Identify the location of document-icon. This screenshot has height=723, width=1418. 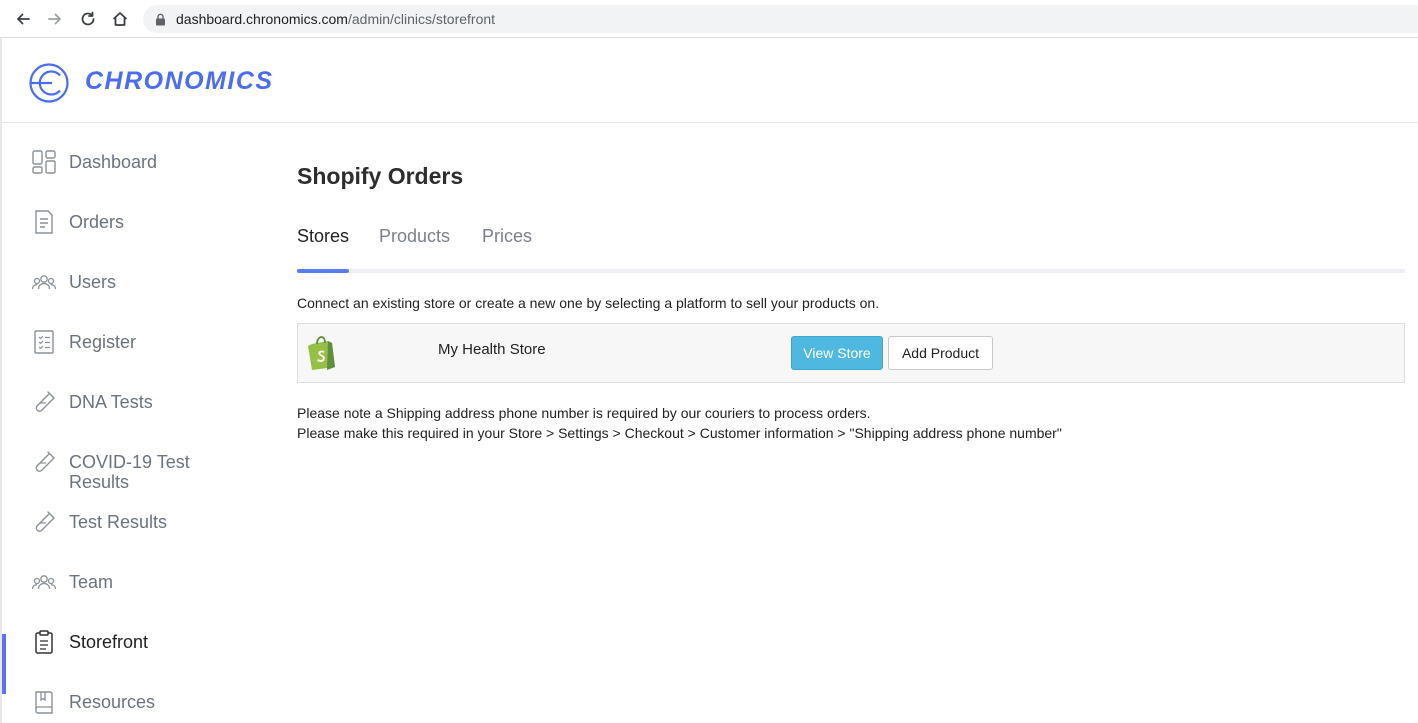
(44, 222).